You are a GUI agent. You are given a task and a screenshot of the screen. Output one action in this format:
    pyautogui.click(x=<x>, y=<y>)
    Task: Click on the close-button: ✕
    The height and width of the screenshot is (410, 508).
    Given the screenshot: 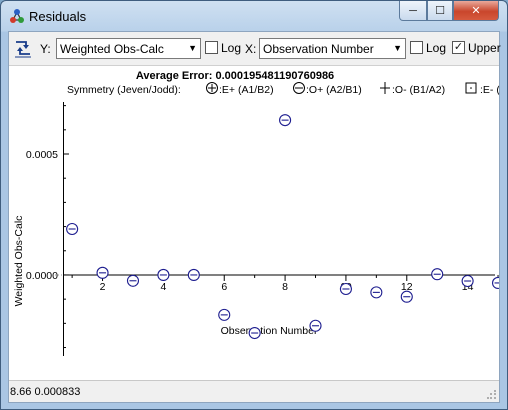 What is the action you would take?
    pyautogui.click(x=476, y=11)
    